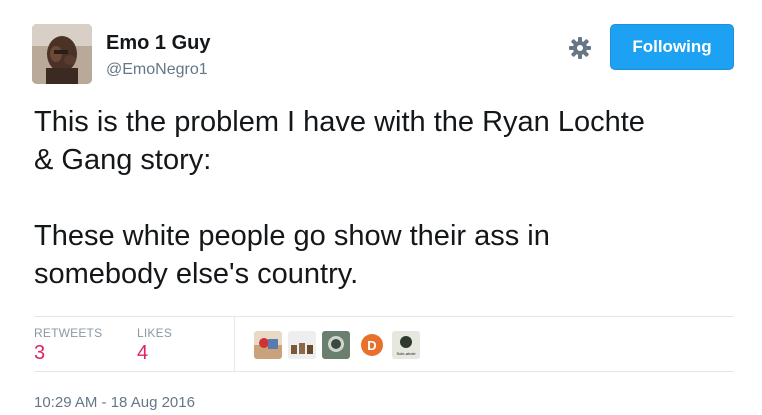 The width and height of the screenshot is (762, 415). What do you see at coordinates (672, 47) in the screenshot?
I see `following-button: Following` at bounding box center [672, 47].